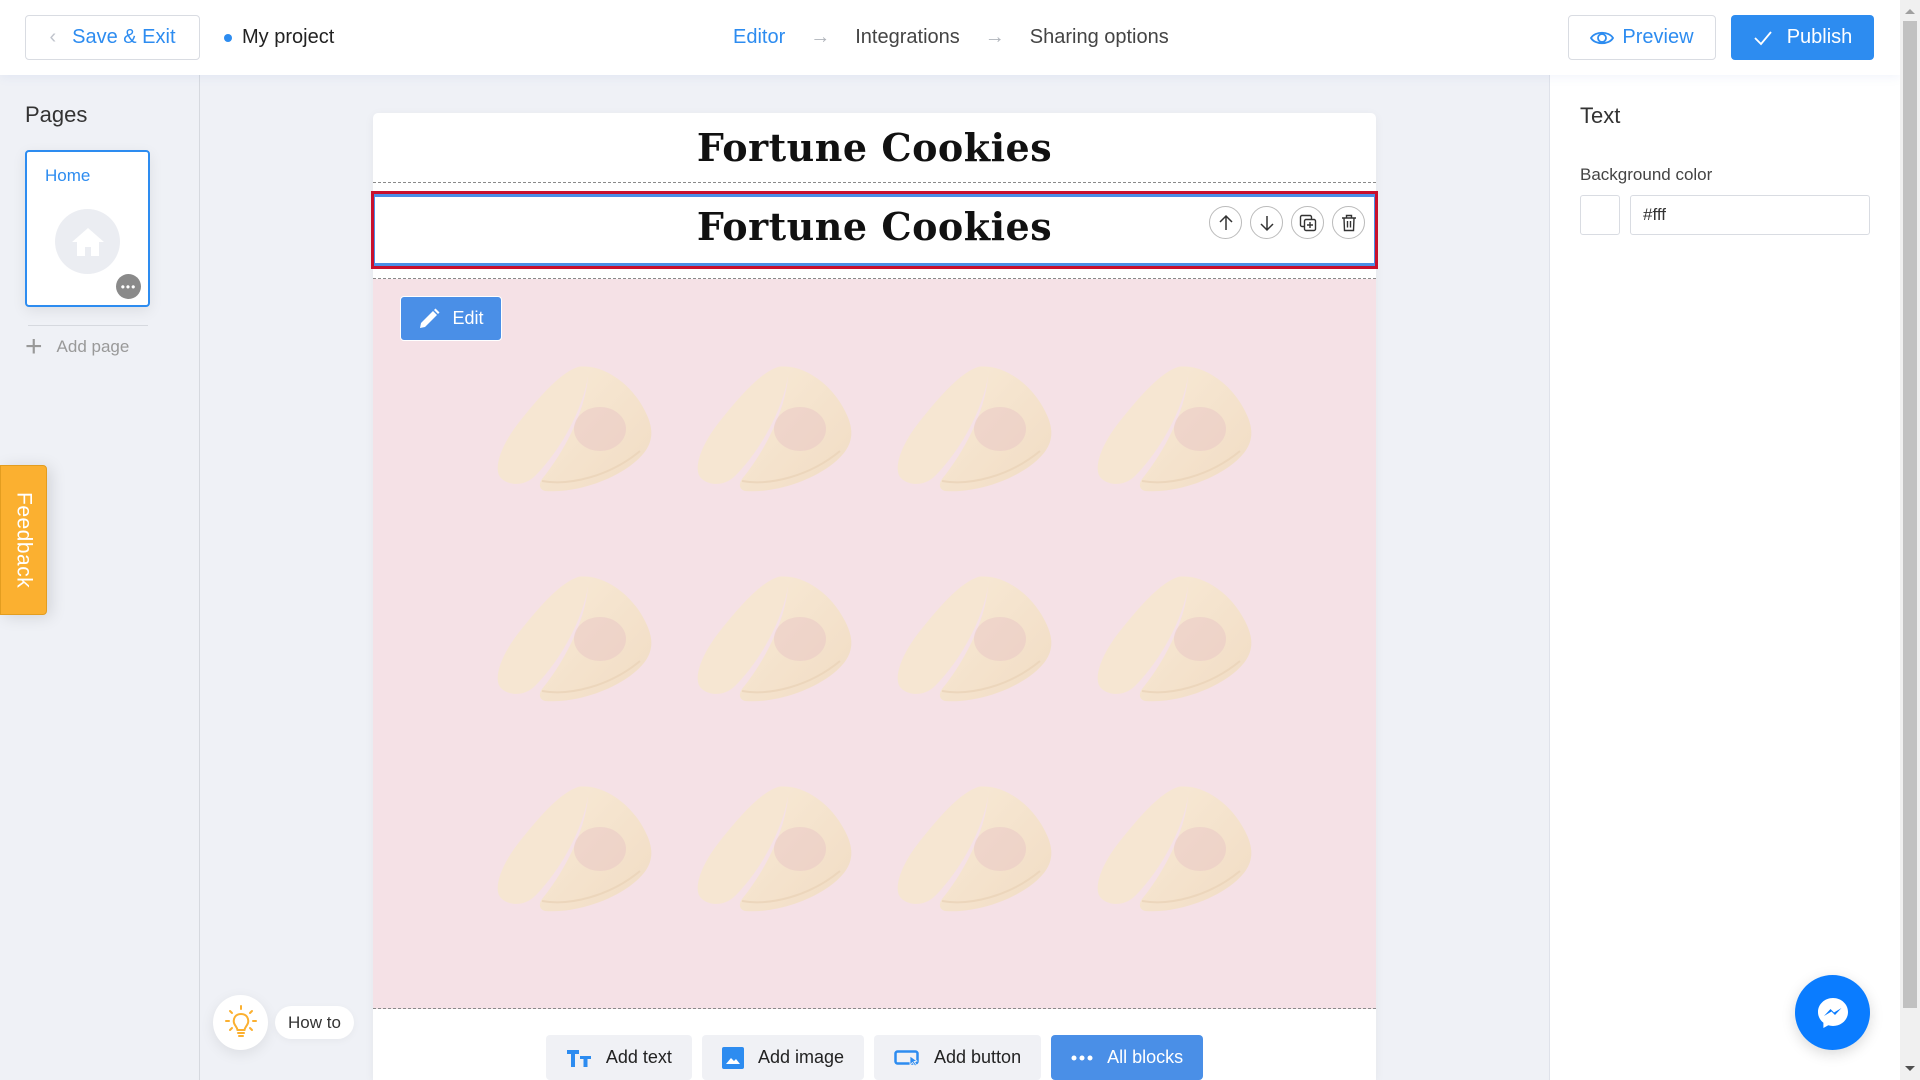 This screenshot has height=1080, width=1920. What do you see at coordinates (759, 37) in the screenshot?
I see `step-editor: Editor` at bounding box center [759, 37].